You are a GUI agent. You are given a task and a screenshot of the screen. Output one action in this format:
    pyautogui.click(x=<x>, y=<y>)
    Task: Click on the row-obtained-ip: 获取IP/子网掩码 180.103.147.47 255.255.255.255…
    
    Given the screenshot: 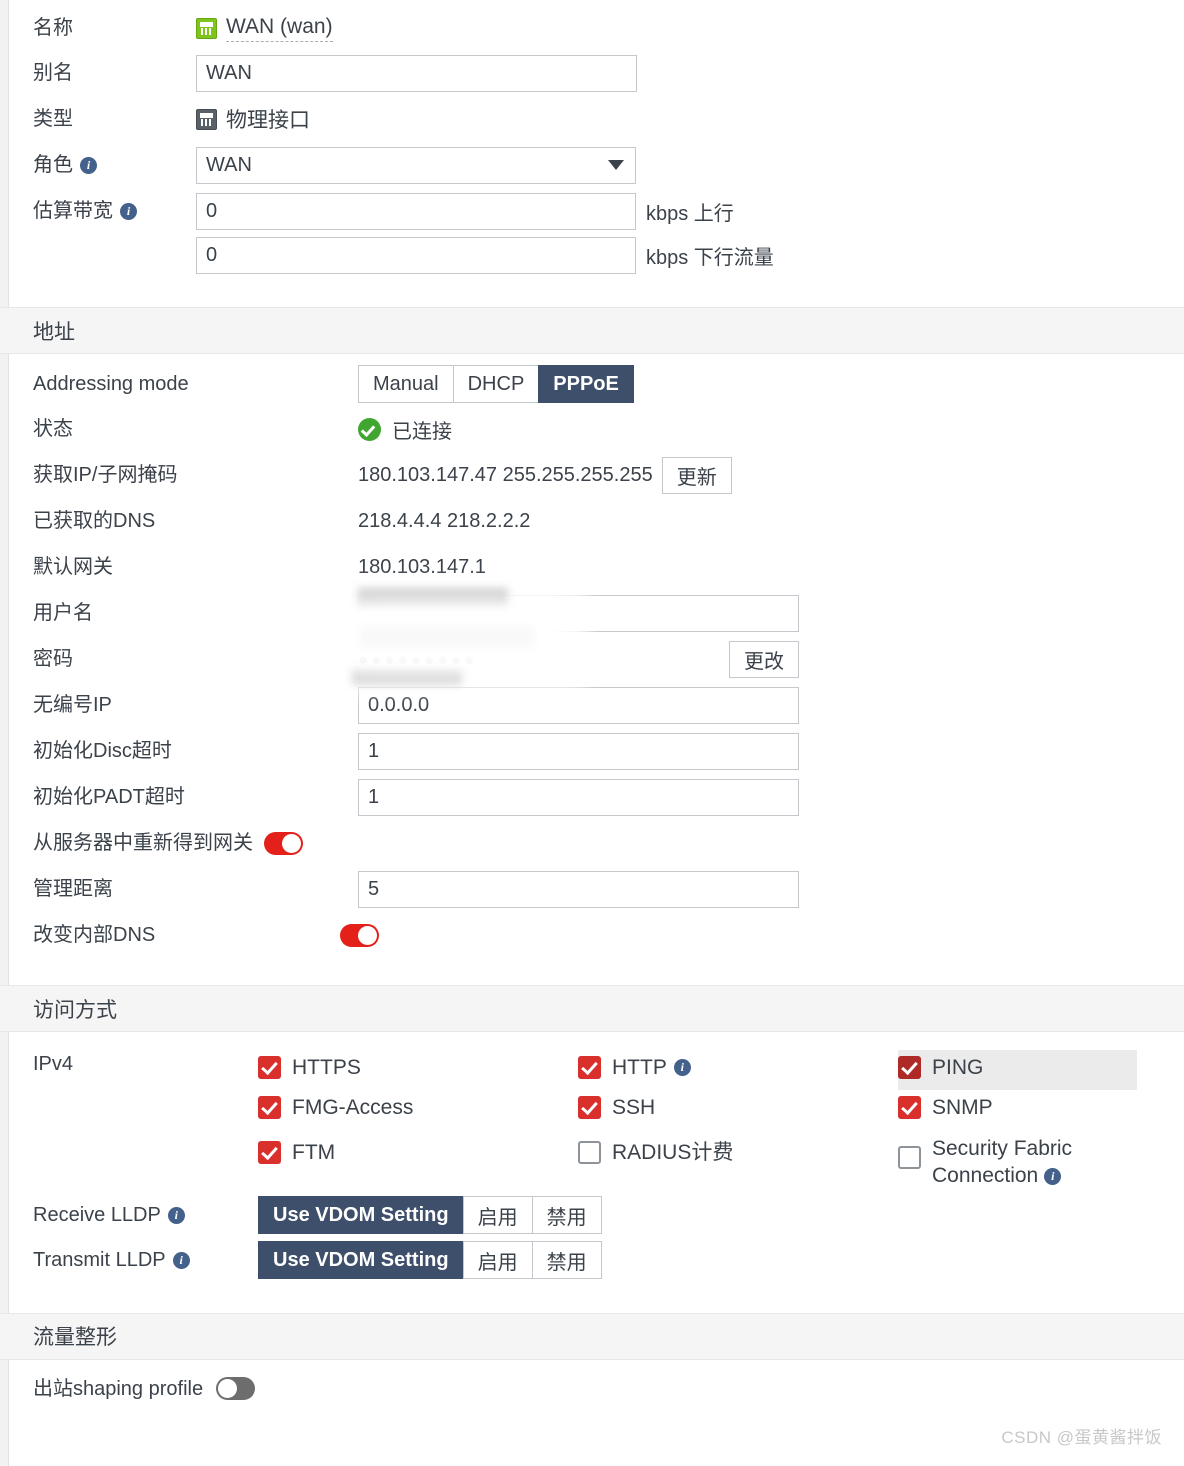 What is the action you would take?
    pyautogui.click(x=597, y=475)
    